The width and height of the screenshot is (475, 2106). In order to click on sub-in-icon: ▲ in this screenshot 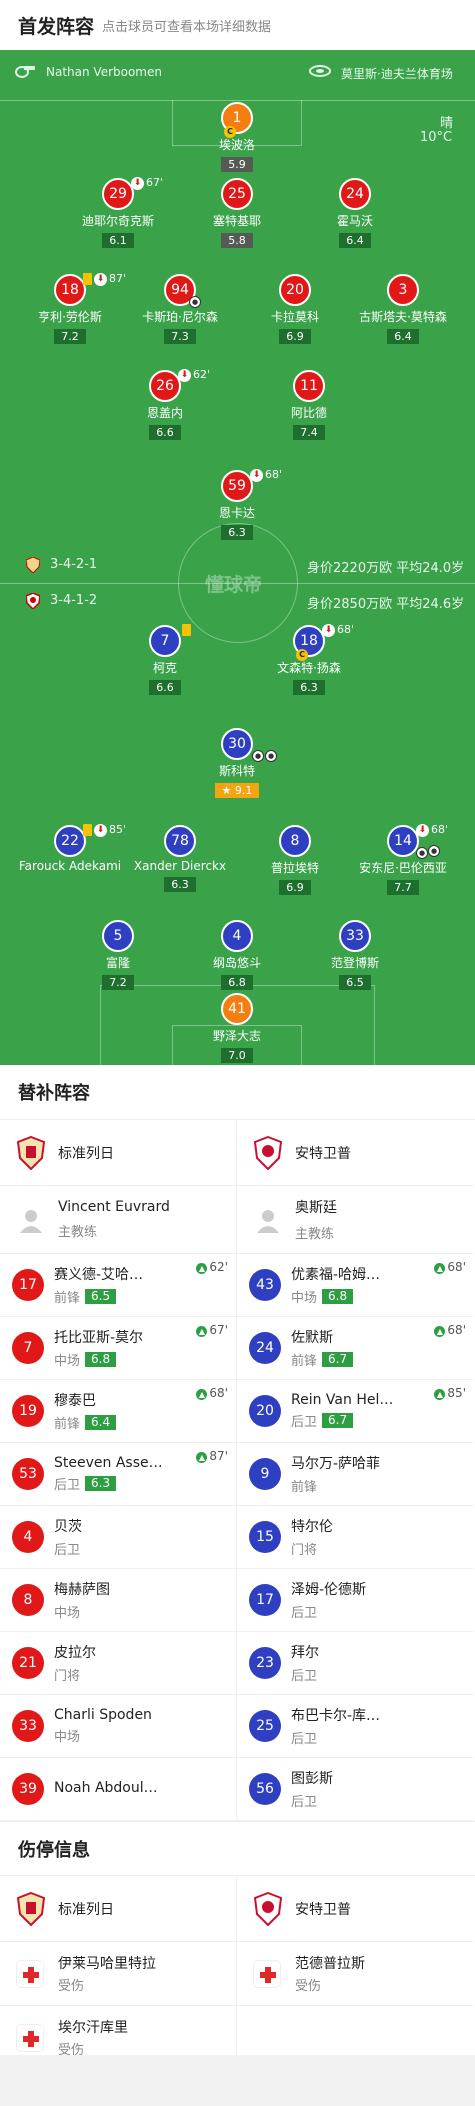, I will do `click(440, 1268)`.